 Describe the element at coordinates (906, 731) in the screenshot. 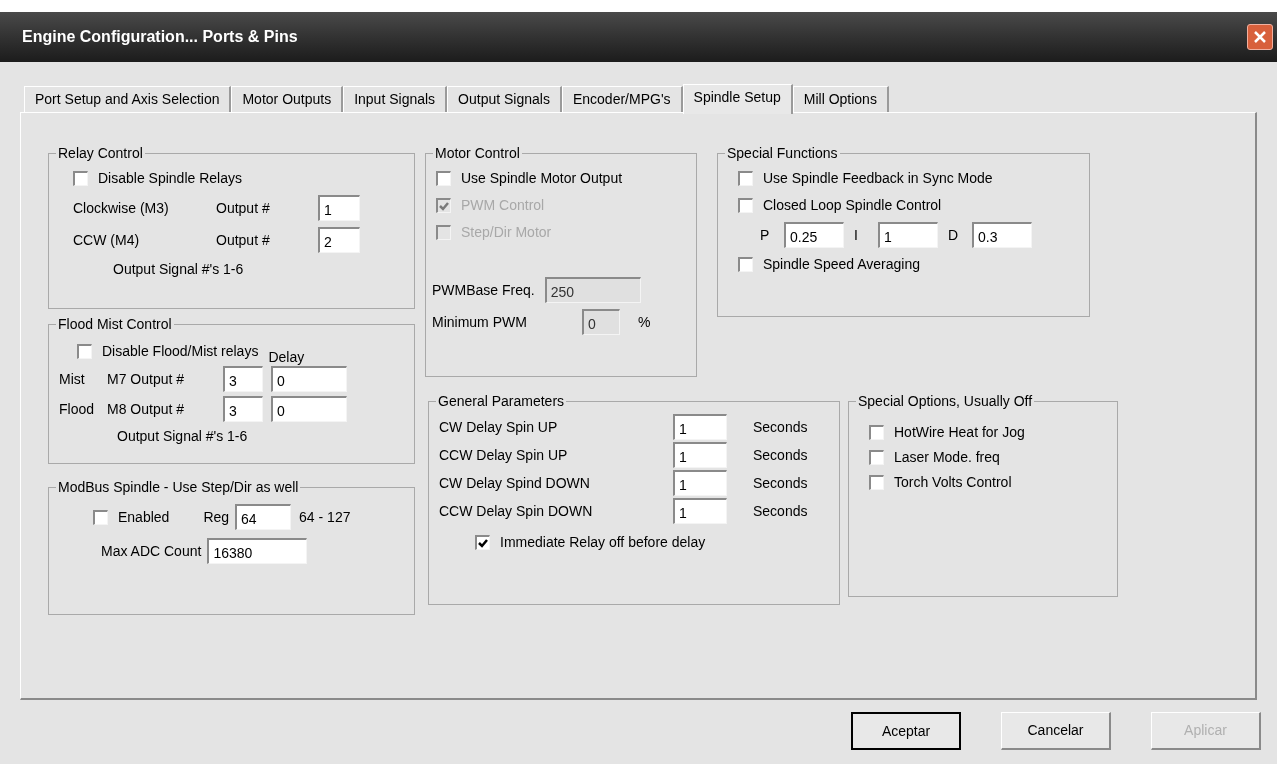

I see `dialog-button: Aceptar` at that location.